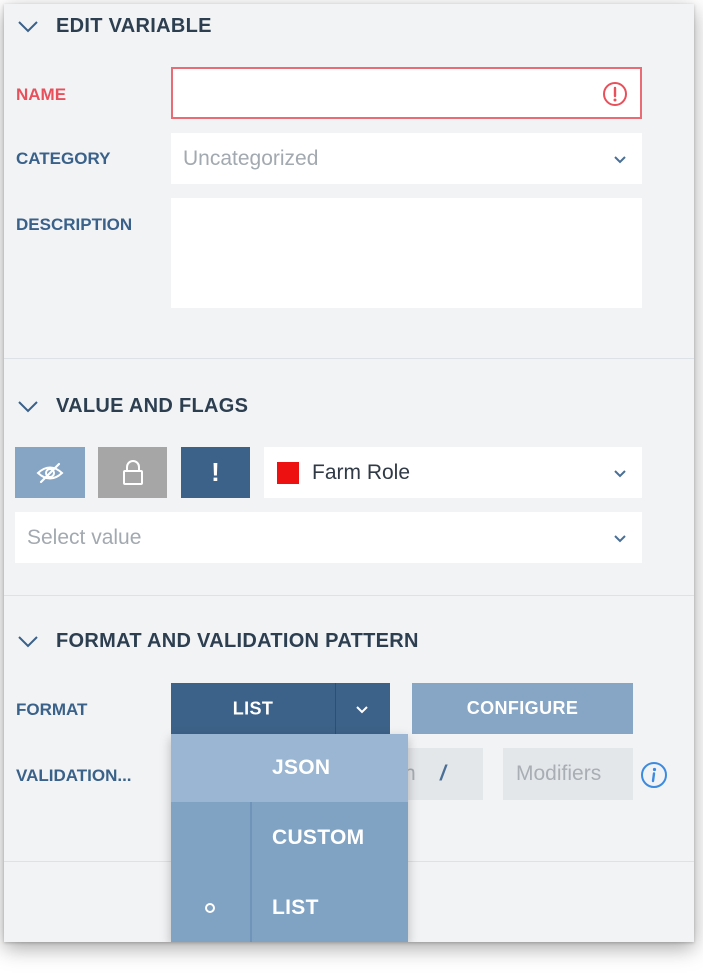  I want to click on modifiers-input: Modifiers, so click(568, 774).